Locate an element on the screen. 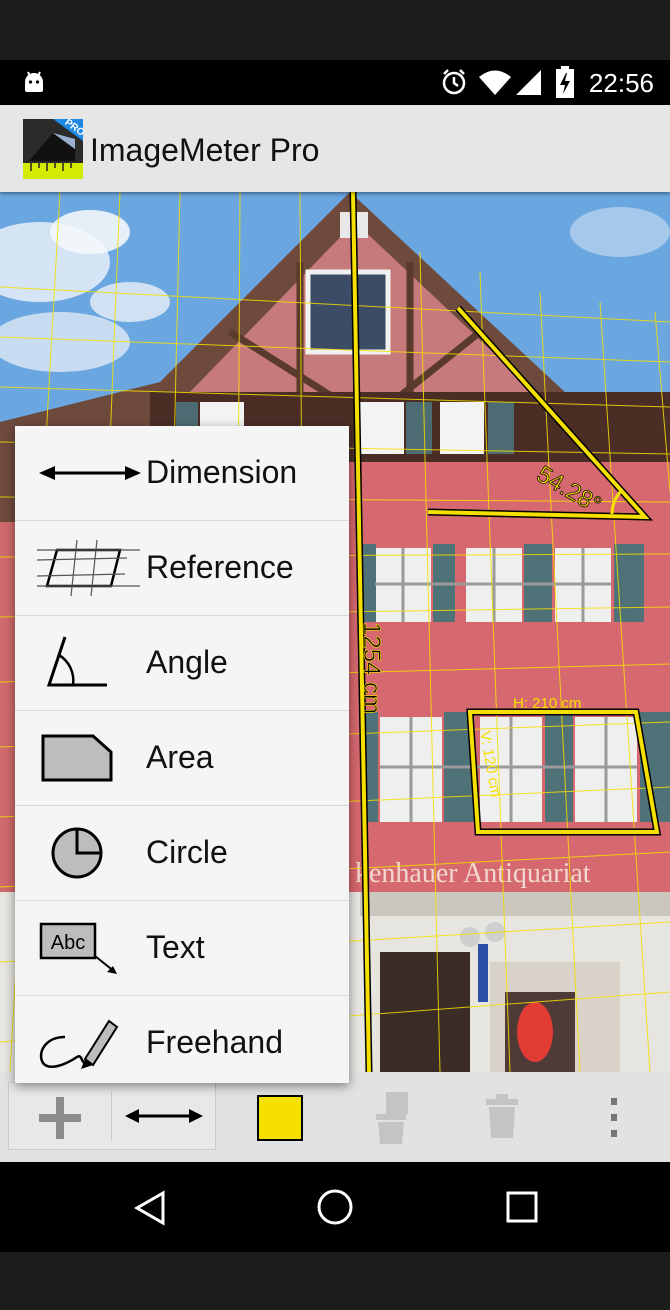 The width and height of the screenshot is (670, 1310). menu-item-area: Area is located at coordinates (182, 758).